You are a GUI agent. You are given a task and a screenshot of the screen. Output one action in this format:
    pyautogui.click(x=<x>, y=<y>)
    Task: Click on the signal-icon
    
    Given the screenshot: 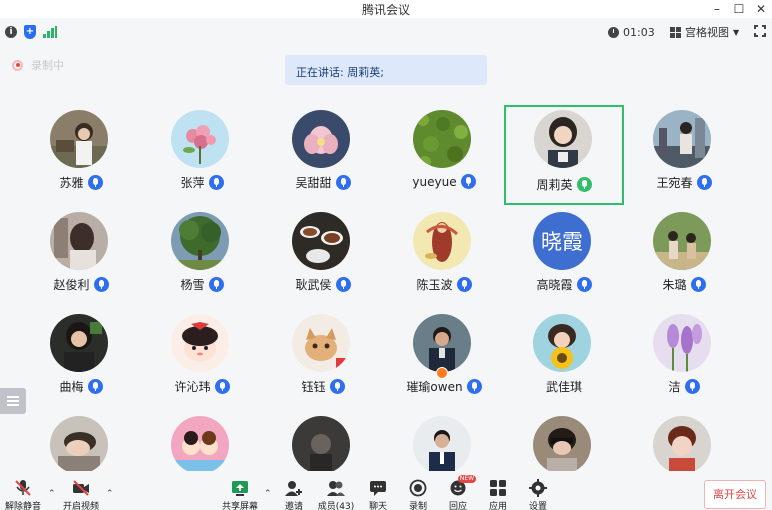 What is the action you would take?
    pyautogui.click(x=50, y=32)
    